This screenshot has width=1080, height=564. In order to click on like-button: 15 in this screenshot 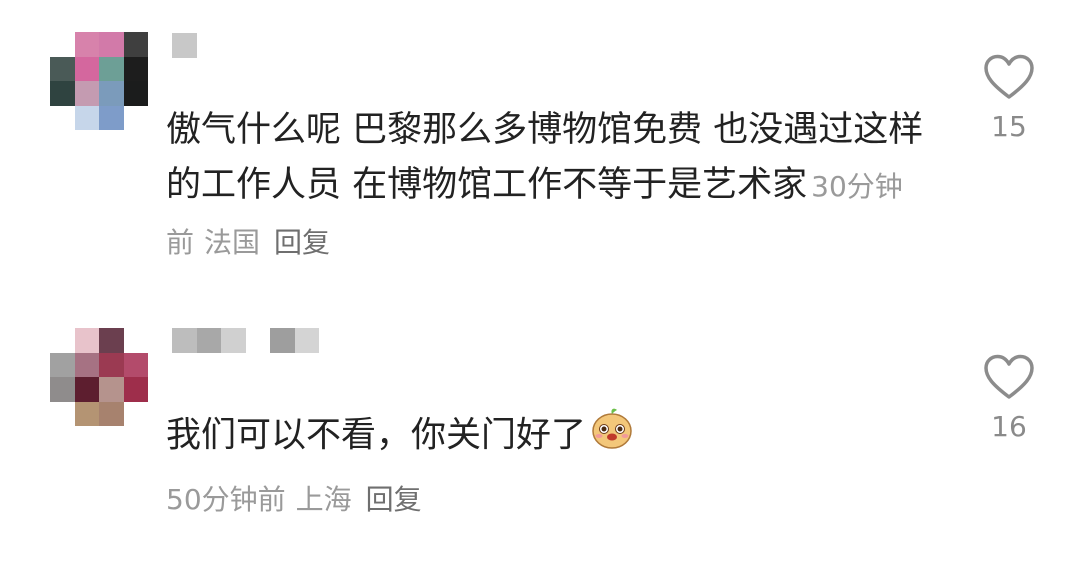, I will do `click(1009, 98)`.